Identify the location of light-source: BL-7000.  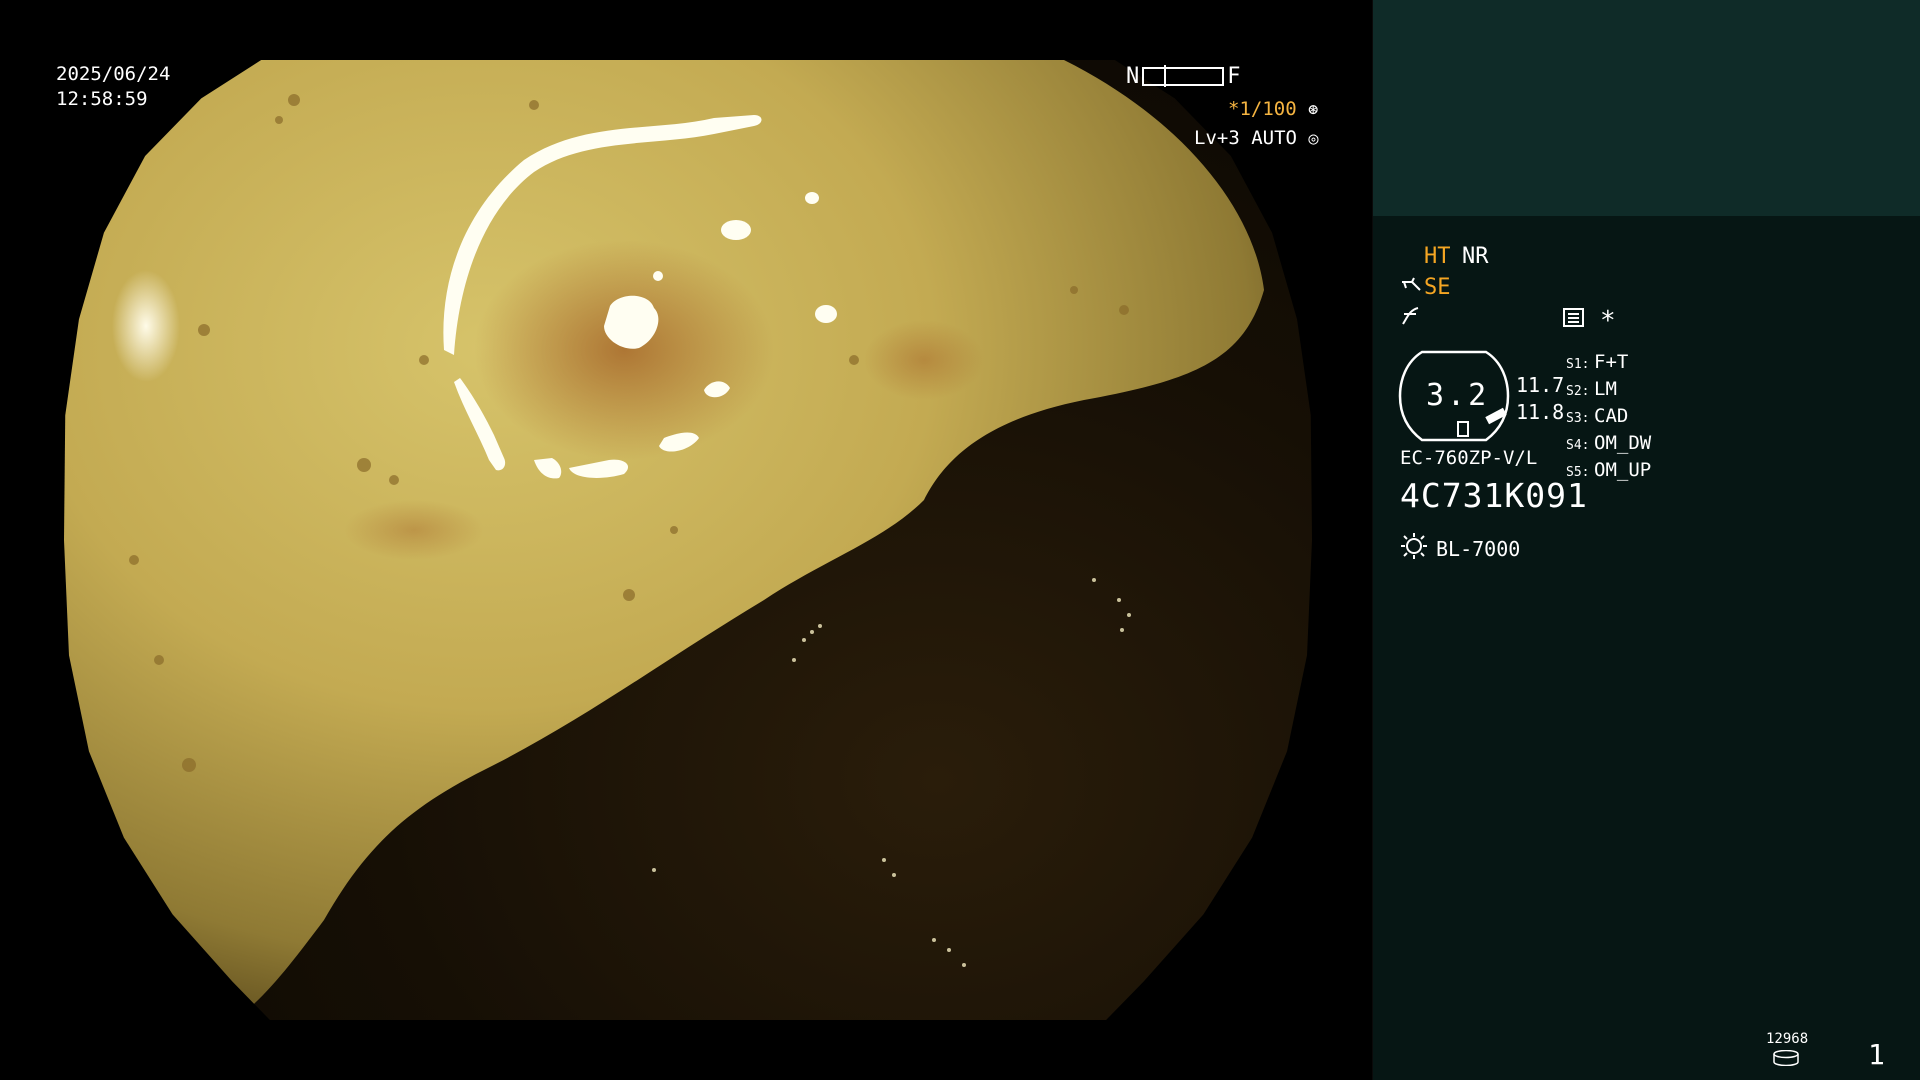
(1460, 548).